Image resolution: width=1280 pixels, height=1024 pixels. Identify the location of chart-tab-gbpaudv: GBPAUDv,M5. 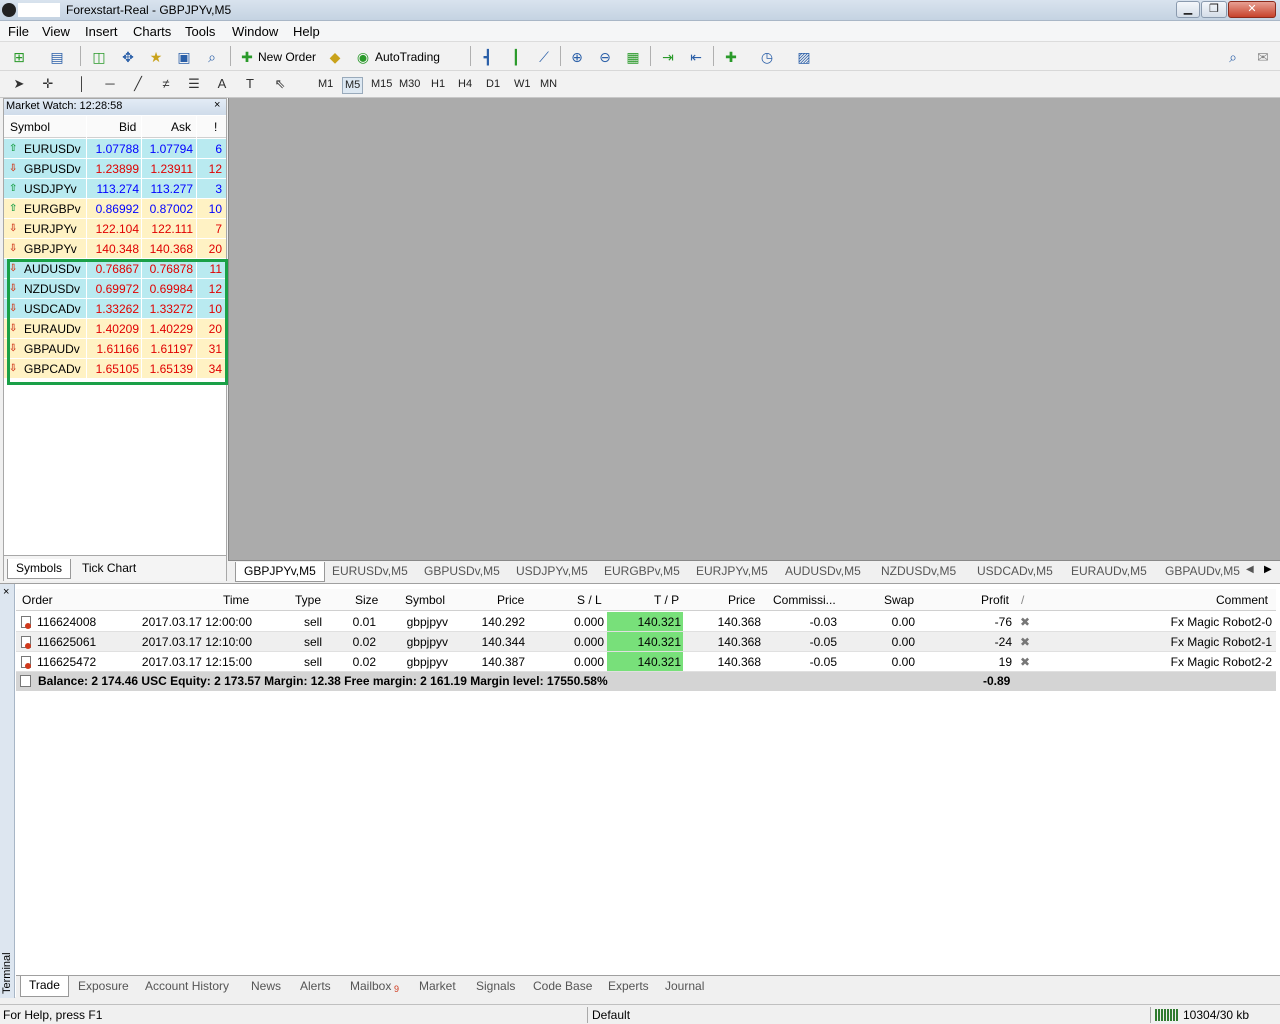
(1202, 571).